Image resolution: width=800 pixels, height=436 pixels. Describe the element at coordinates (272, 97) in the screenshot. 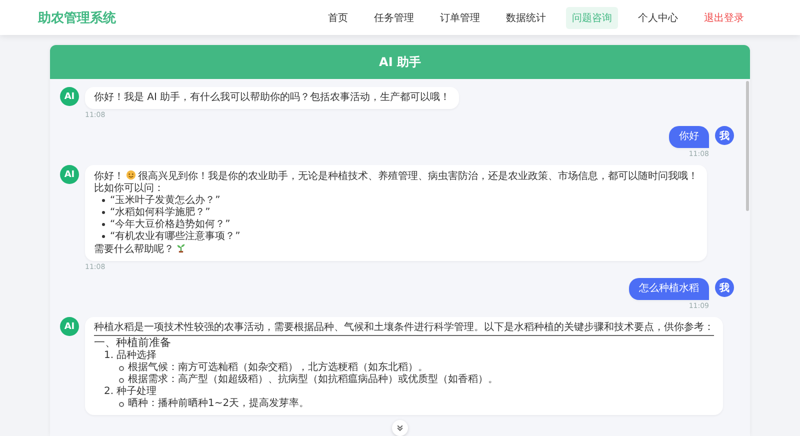

I see `message-text: 你好！我是 AI 助手，有什么我可以帮助你的吗？包括农事活动，生产都可以哦！` at that location.